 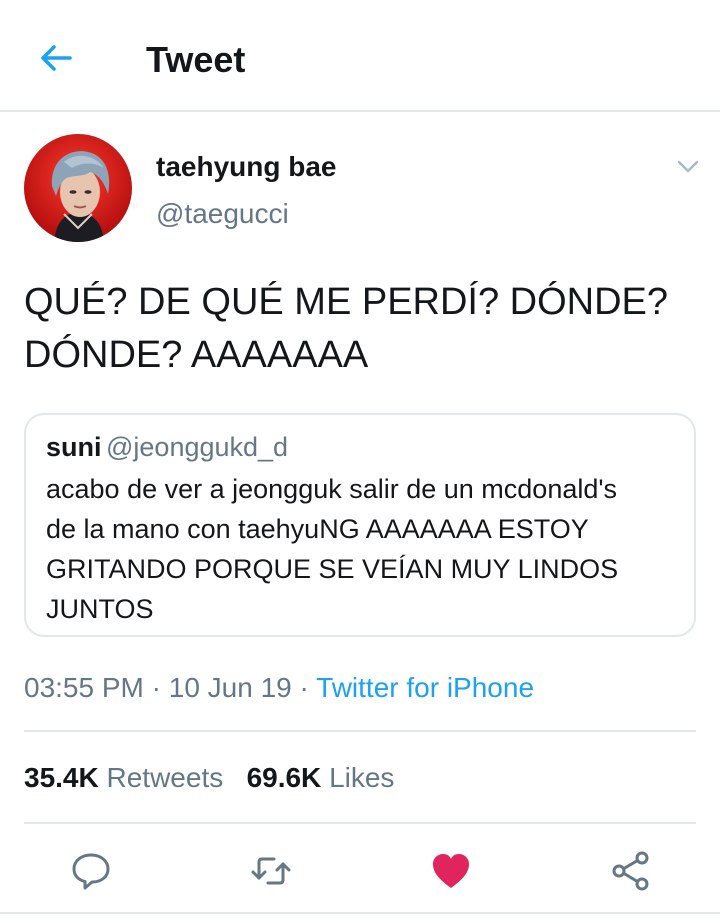 I want to click on tweet-text-line: QUÉ? DE QUÉ ME PERDÍ? DÓNDE?, so click(x=346, y=302).